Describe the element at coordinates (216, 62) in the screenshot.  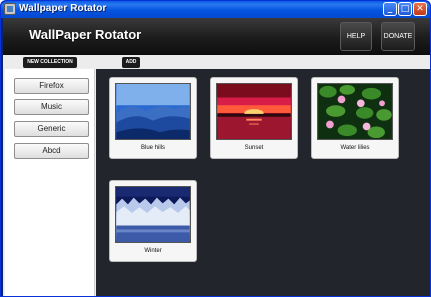
I see `tab-strip: NEW COLLECTION ADD` at that location.